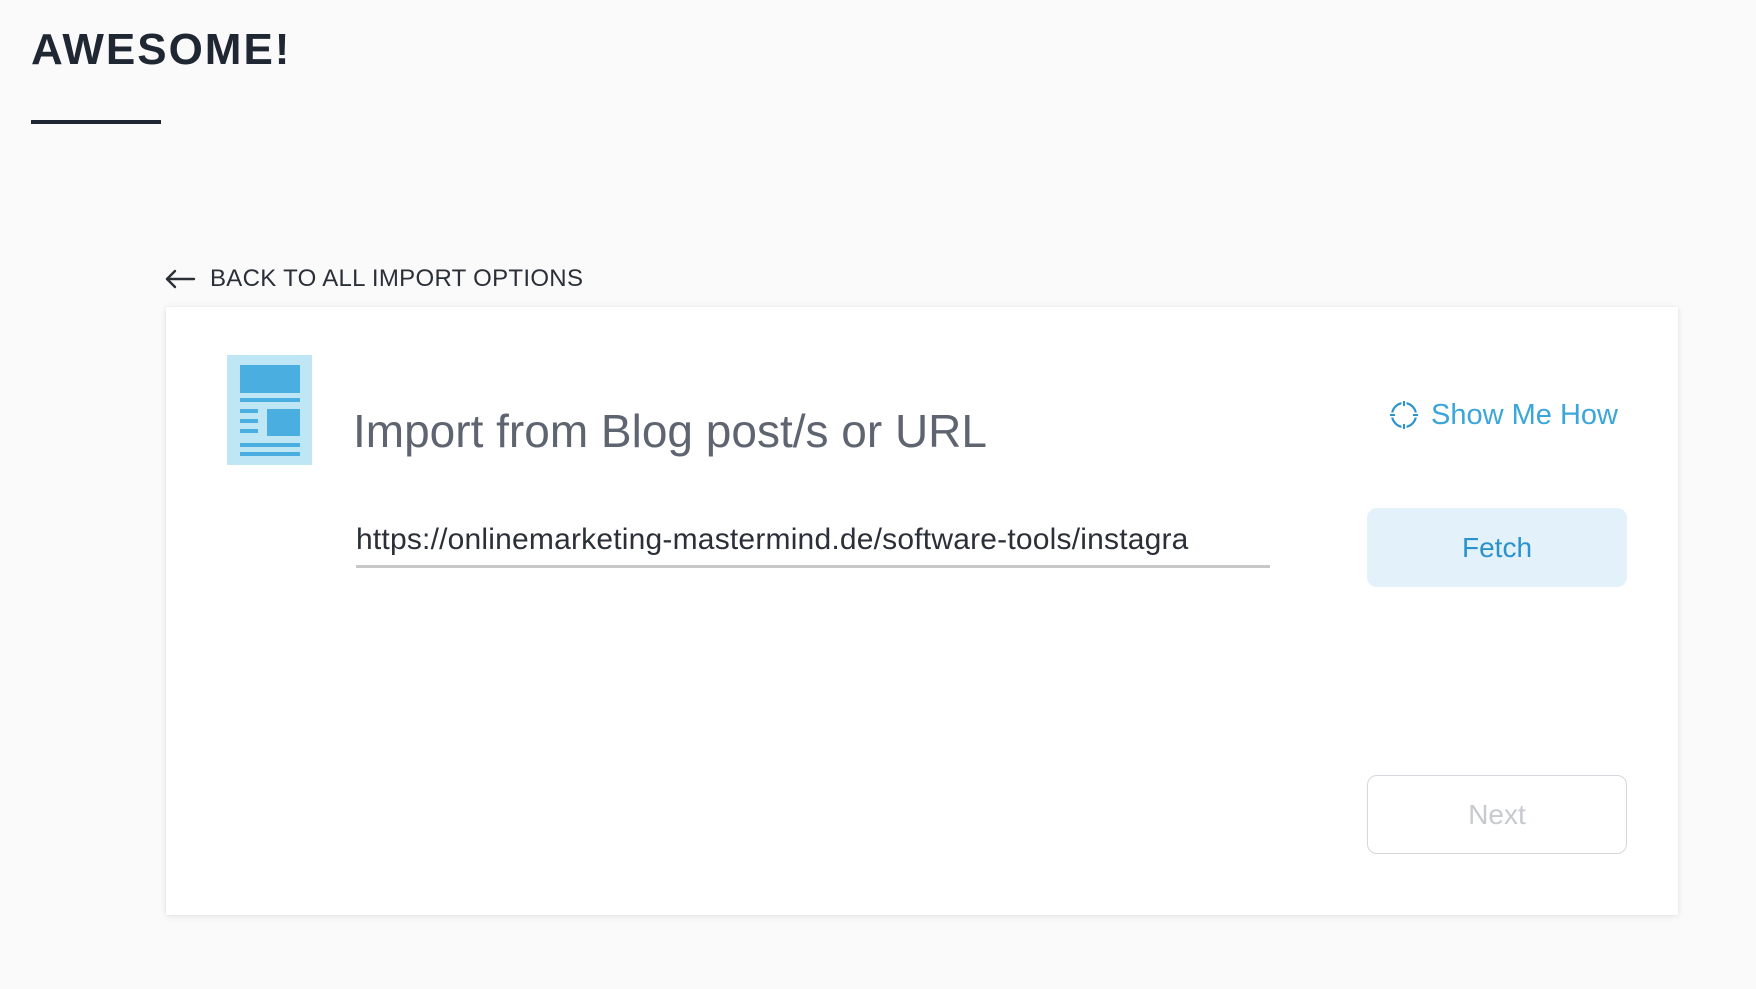  I want to click on card-title: Import from Blog post/s or URL, so click(670, 431).